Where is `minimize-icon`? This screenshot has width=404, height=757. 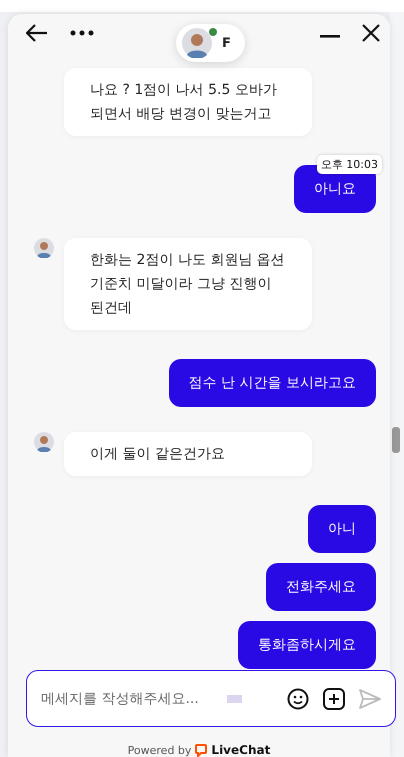
minimize-icon is located at coordinates (330, 36).